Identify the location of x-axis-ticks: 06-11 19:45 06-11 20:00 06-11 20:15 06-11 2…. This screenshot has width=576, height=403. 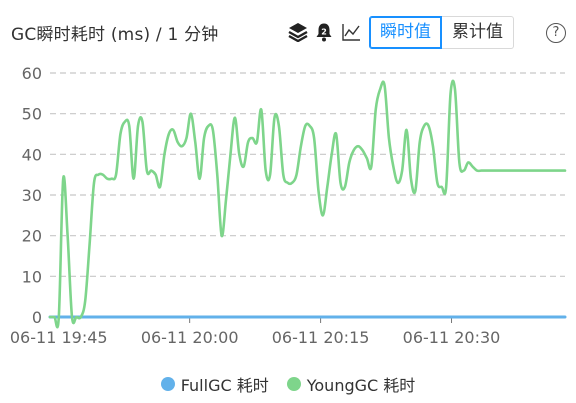
(255, 332).